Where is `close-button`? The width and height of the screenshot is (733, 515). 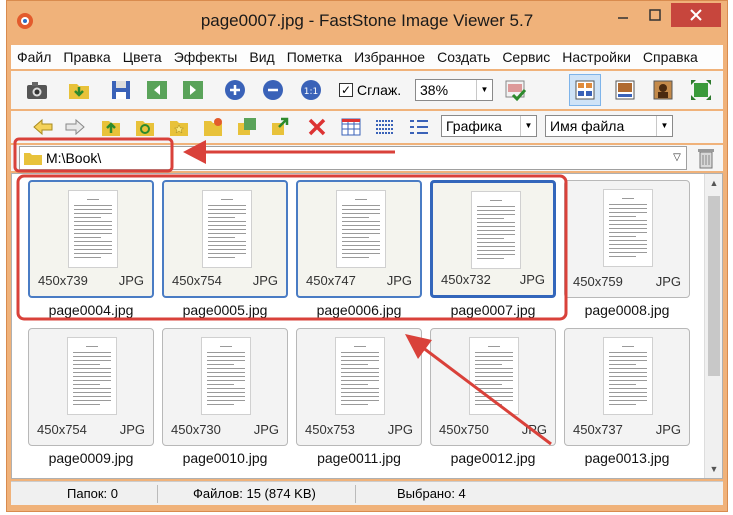 close-button is located at coordinates (696, 15).